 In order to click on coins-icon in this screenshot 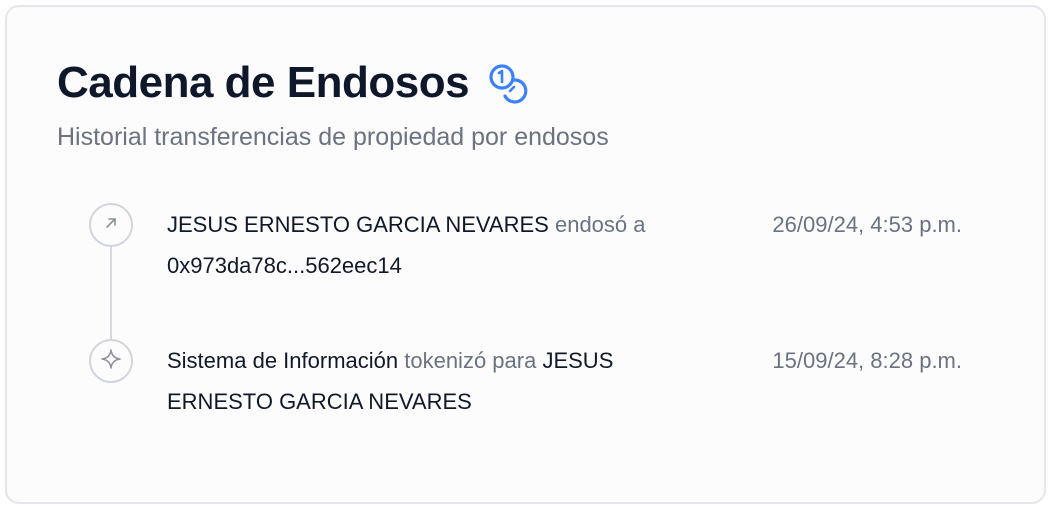, I will do `click(508, 83)`.